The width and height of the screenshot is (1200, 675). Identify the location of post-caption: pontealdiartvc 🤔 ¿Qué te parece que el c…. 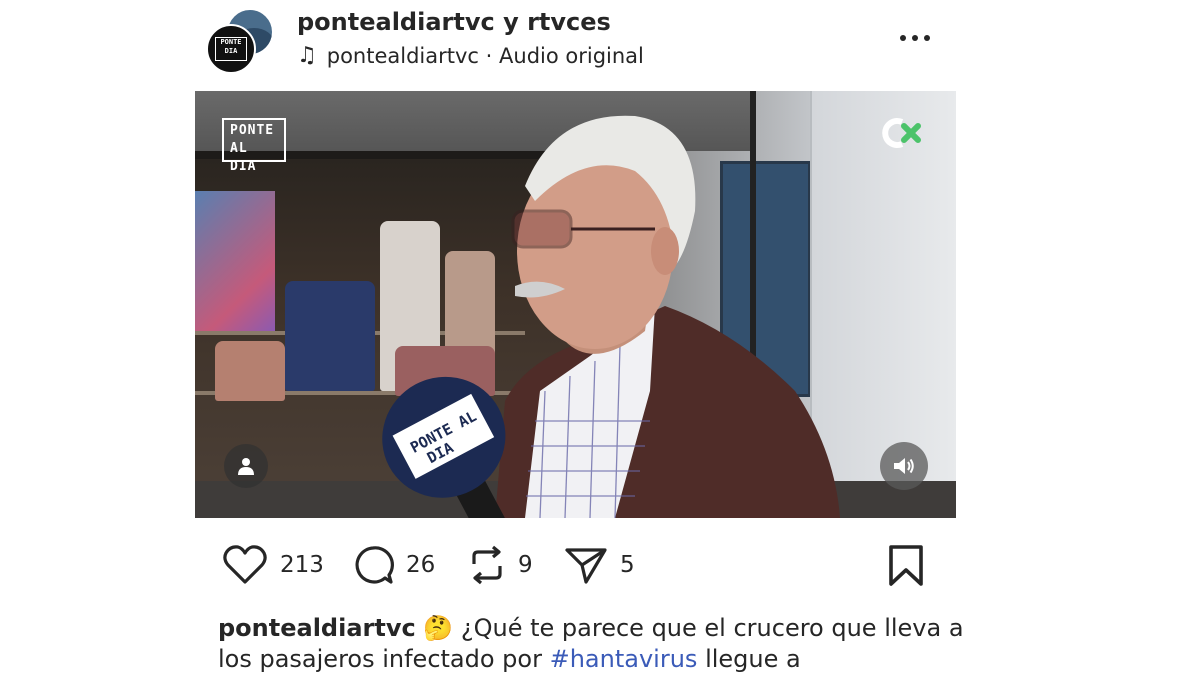
(598, 644).